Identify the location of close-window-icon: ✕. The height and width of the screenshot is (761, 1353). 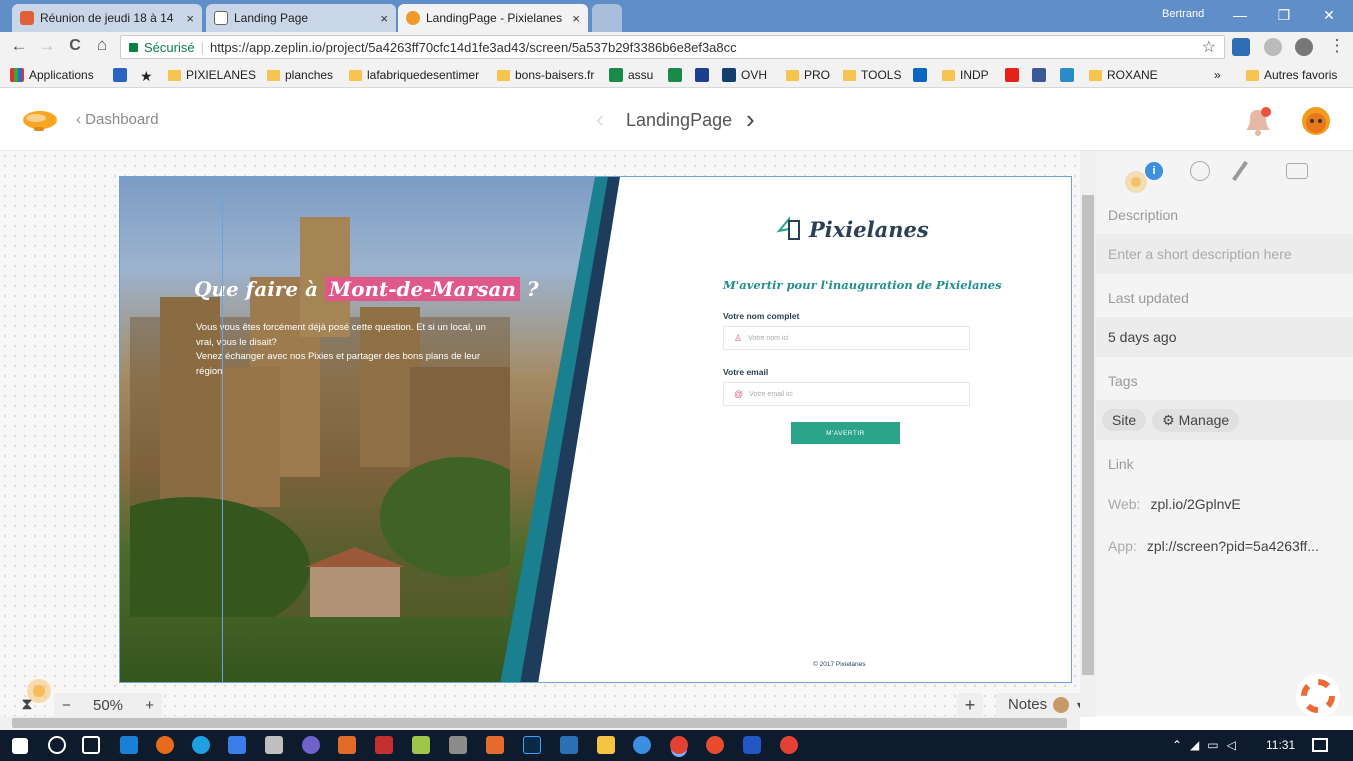
(1329, 15).